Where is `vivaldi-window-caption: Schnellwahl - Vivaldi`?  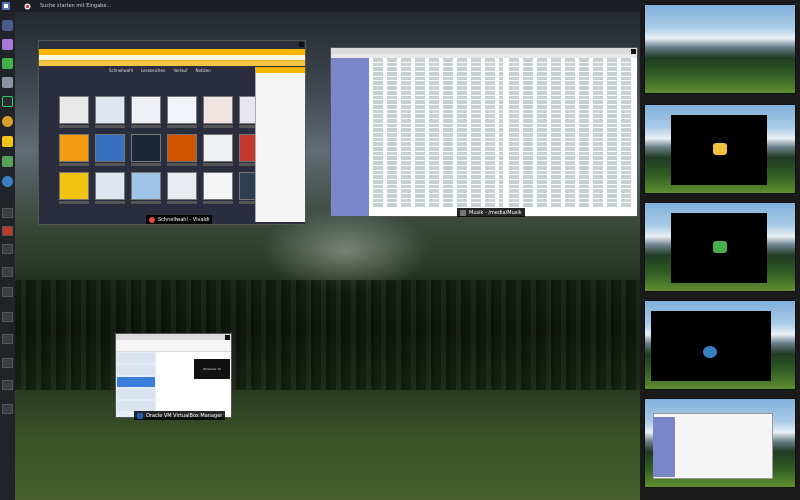 vivaldi-window-caption: Schnellwahl - Vivaldi is located at coordinates (179, 219).